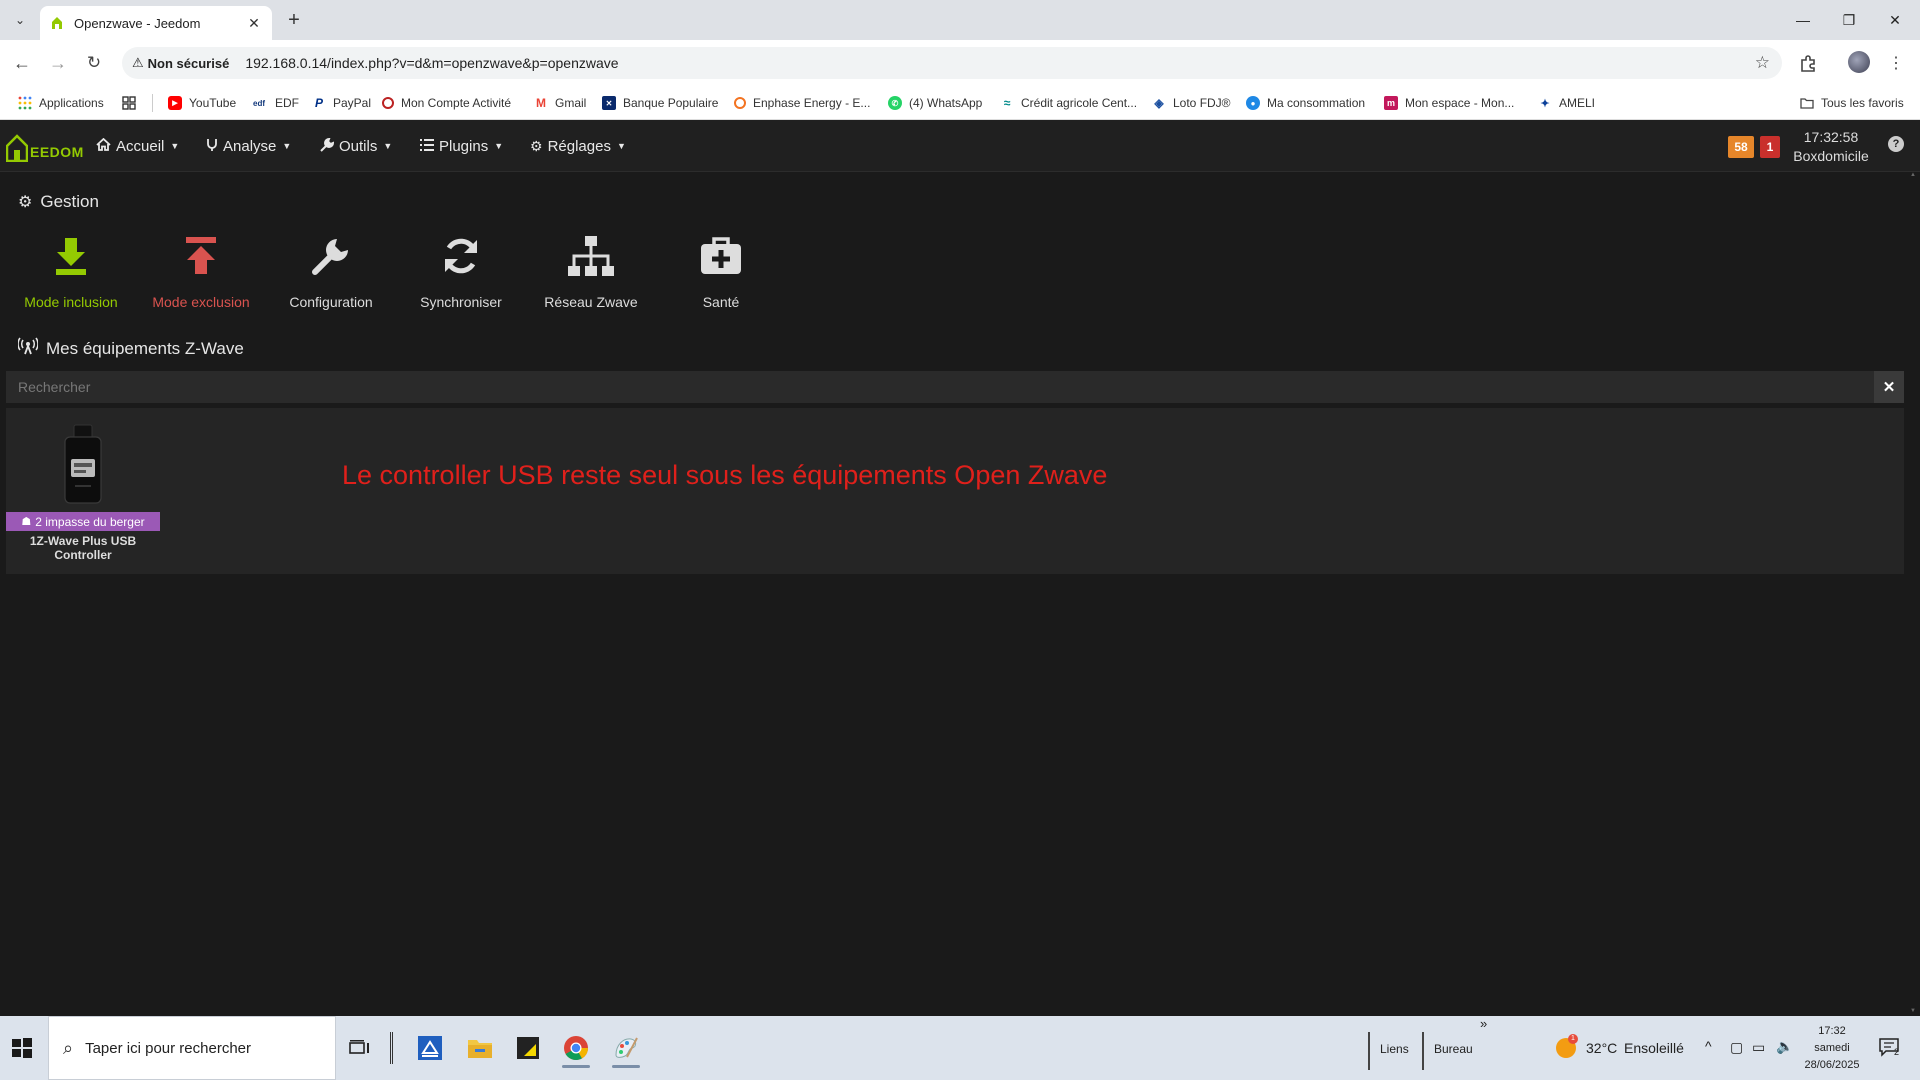 This screenshot has width=1920, height=1080. What do you see at coordinates (1305, 103) in the screenshot?
I see `bookmark-ma-consommation: ● Ma consommation` at bounding box center [1305, 103].